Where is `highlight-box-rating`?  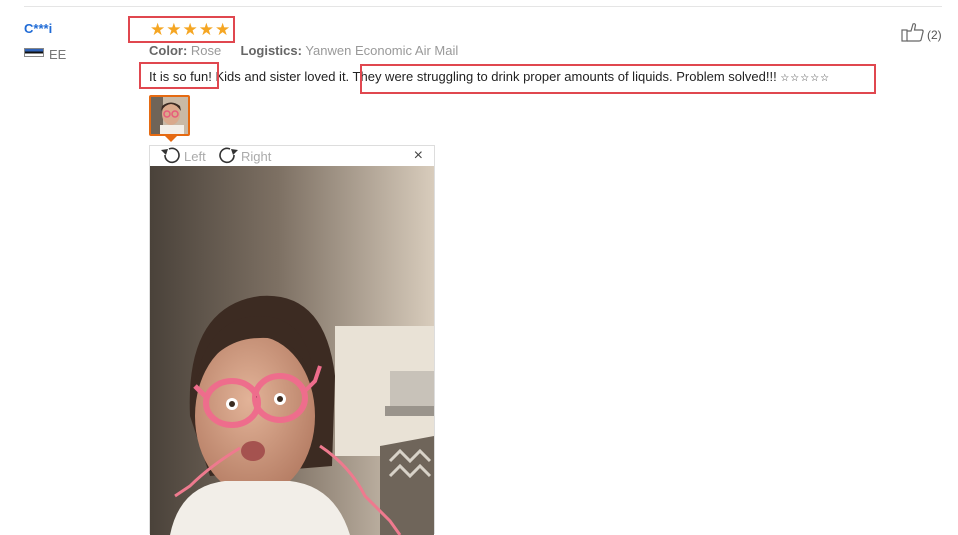 highlight-box-rating is located at coordinates (181, 29).